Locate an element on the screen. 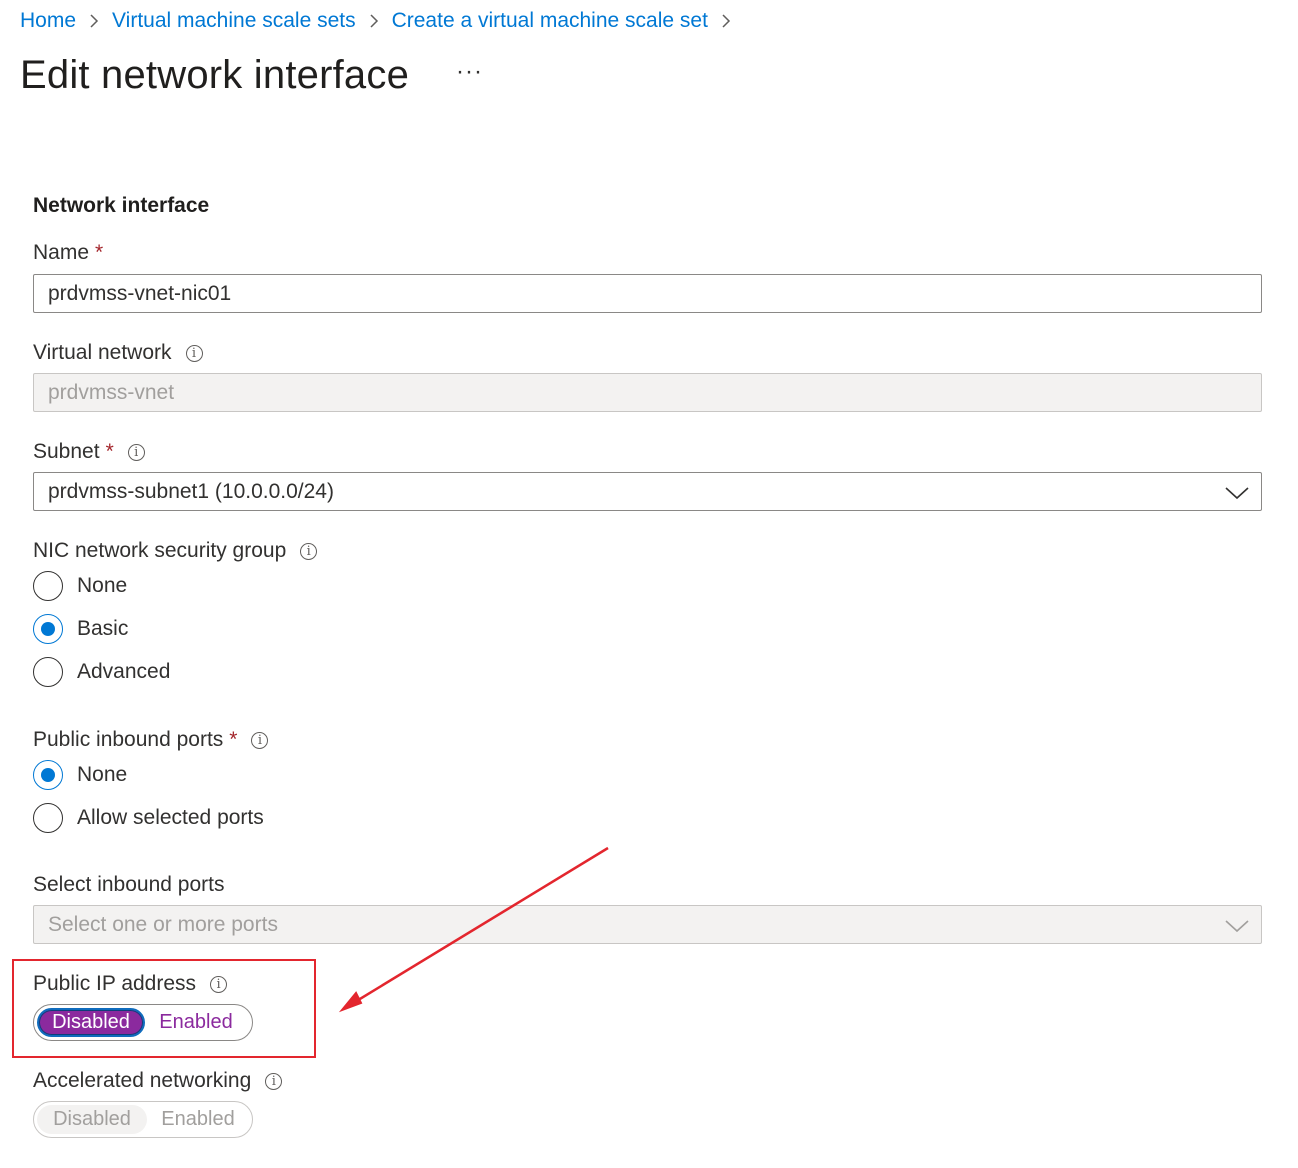 The height and width of the screenshot is (1168, 1298). breadcrumb-vmss: Virtual machine scale sets is located at coordinates (234, 21).